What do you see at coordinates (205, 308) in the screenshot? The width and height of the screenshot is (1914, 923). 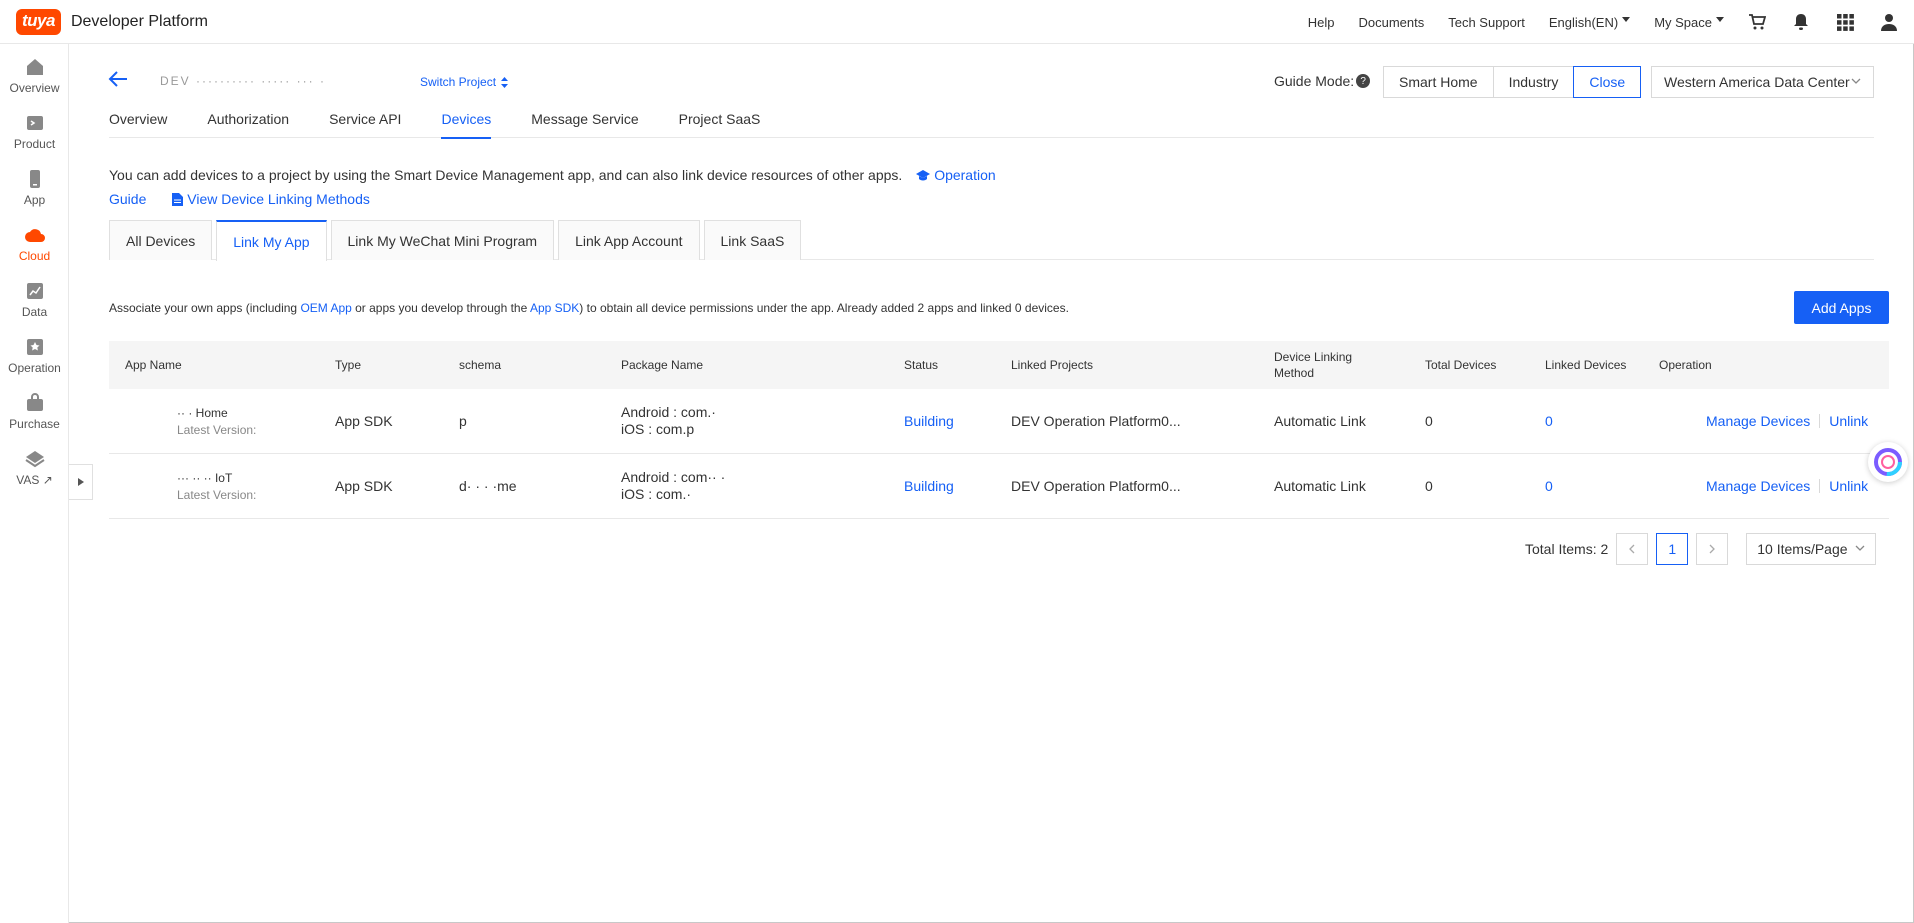 I see `assoc-text-1: Associate your own apps (including` at bounding box center [205, 308].